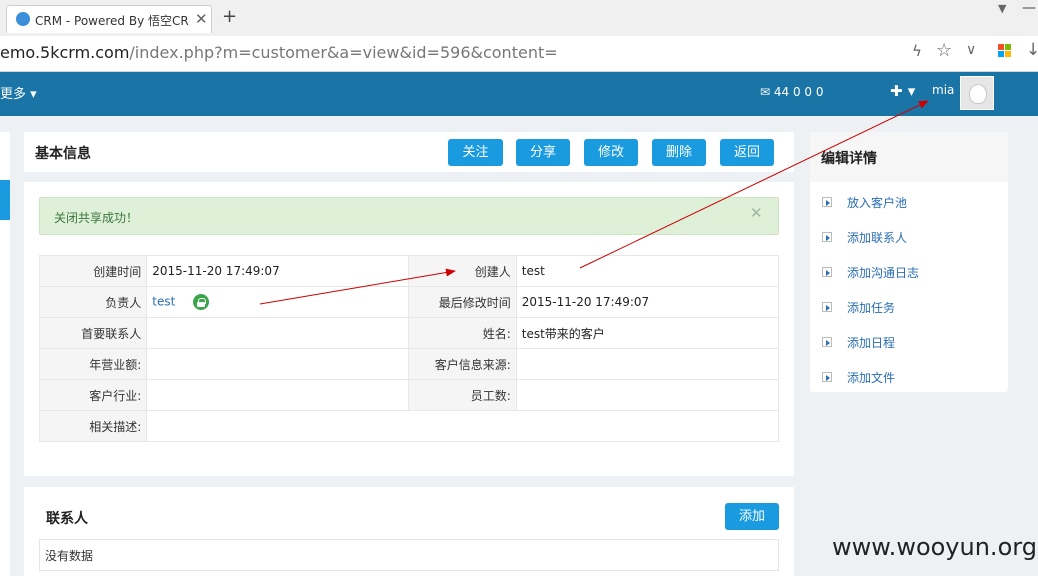  I want to click on annotation-arrow-creator-to-user, so click(754, 184).